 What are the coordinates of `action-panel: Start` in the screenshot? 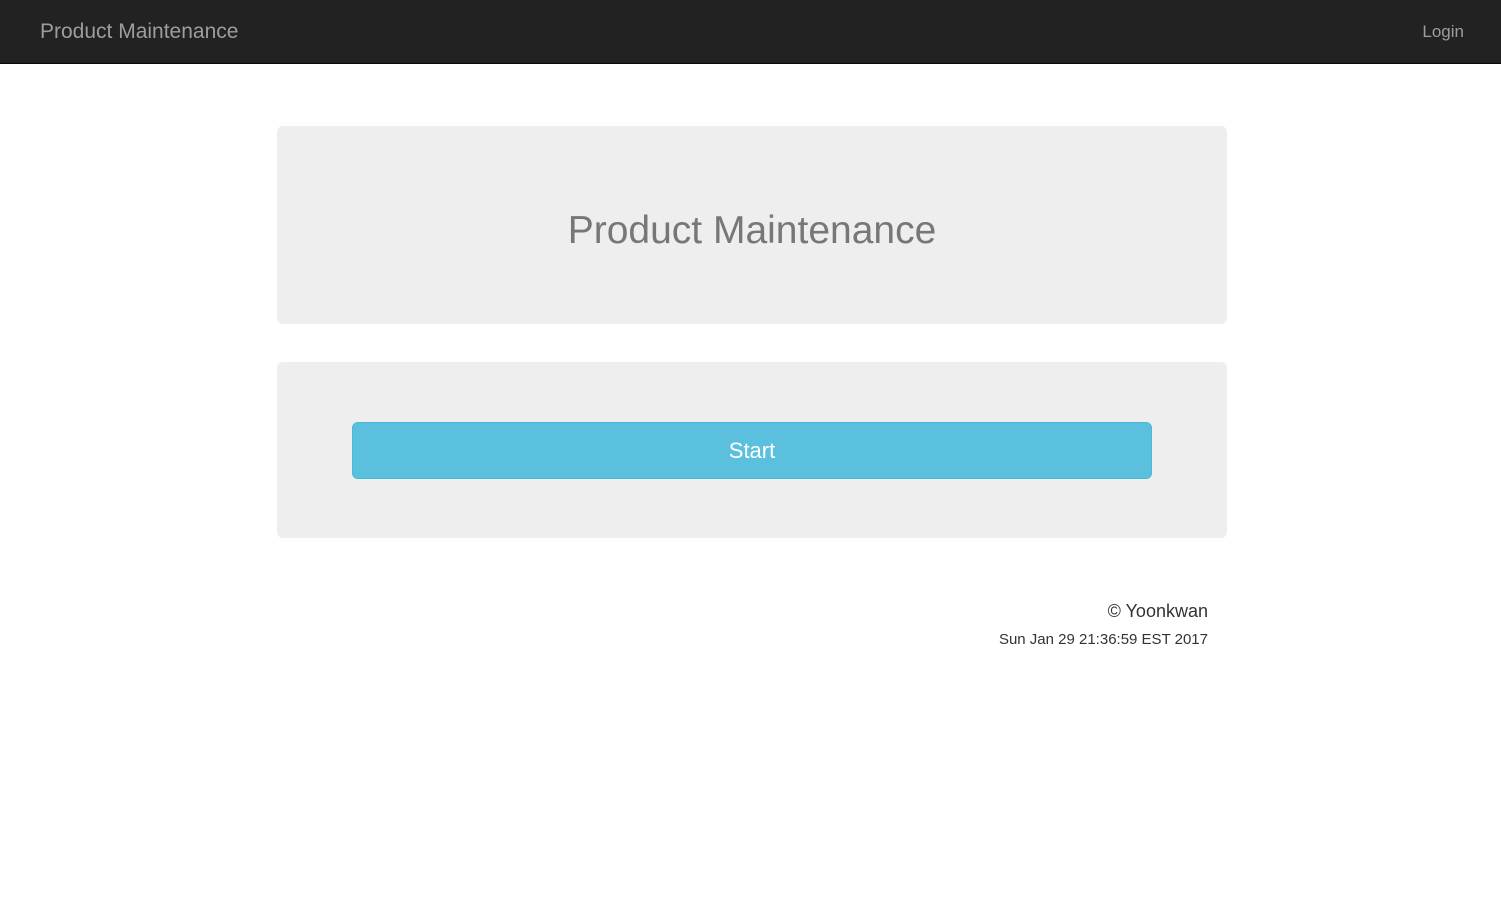 It's located at (752, 450).